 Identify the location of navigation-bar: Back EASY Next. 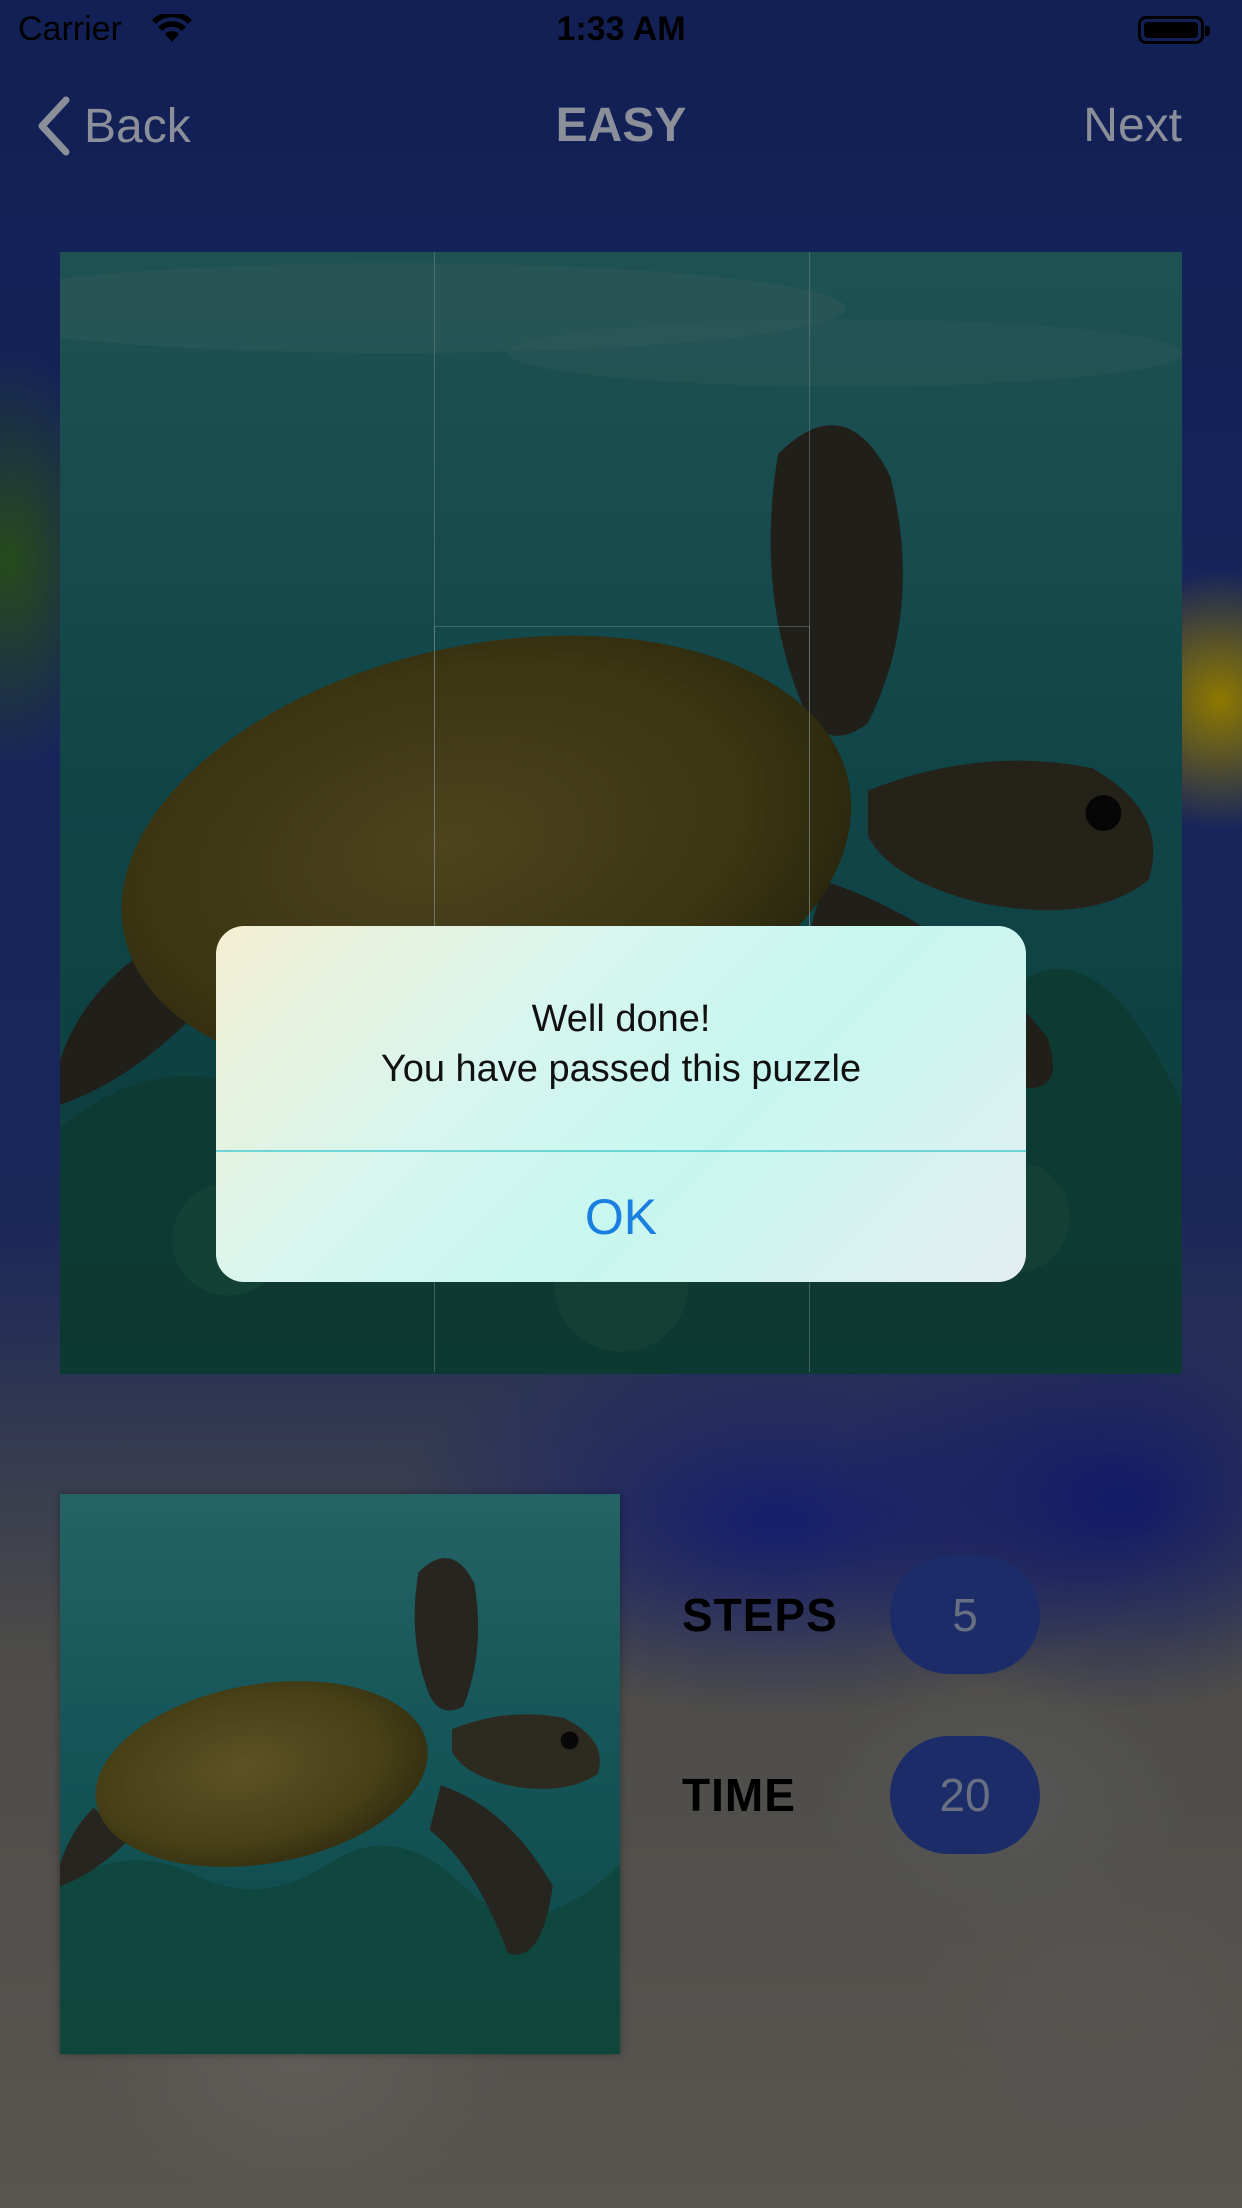
(621, 125).